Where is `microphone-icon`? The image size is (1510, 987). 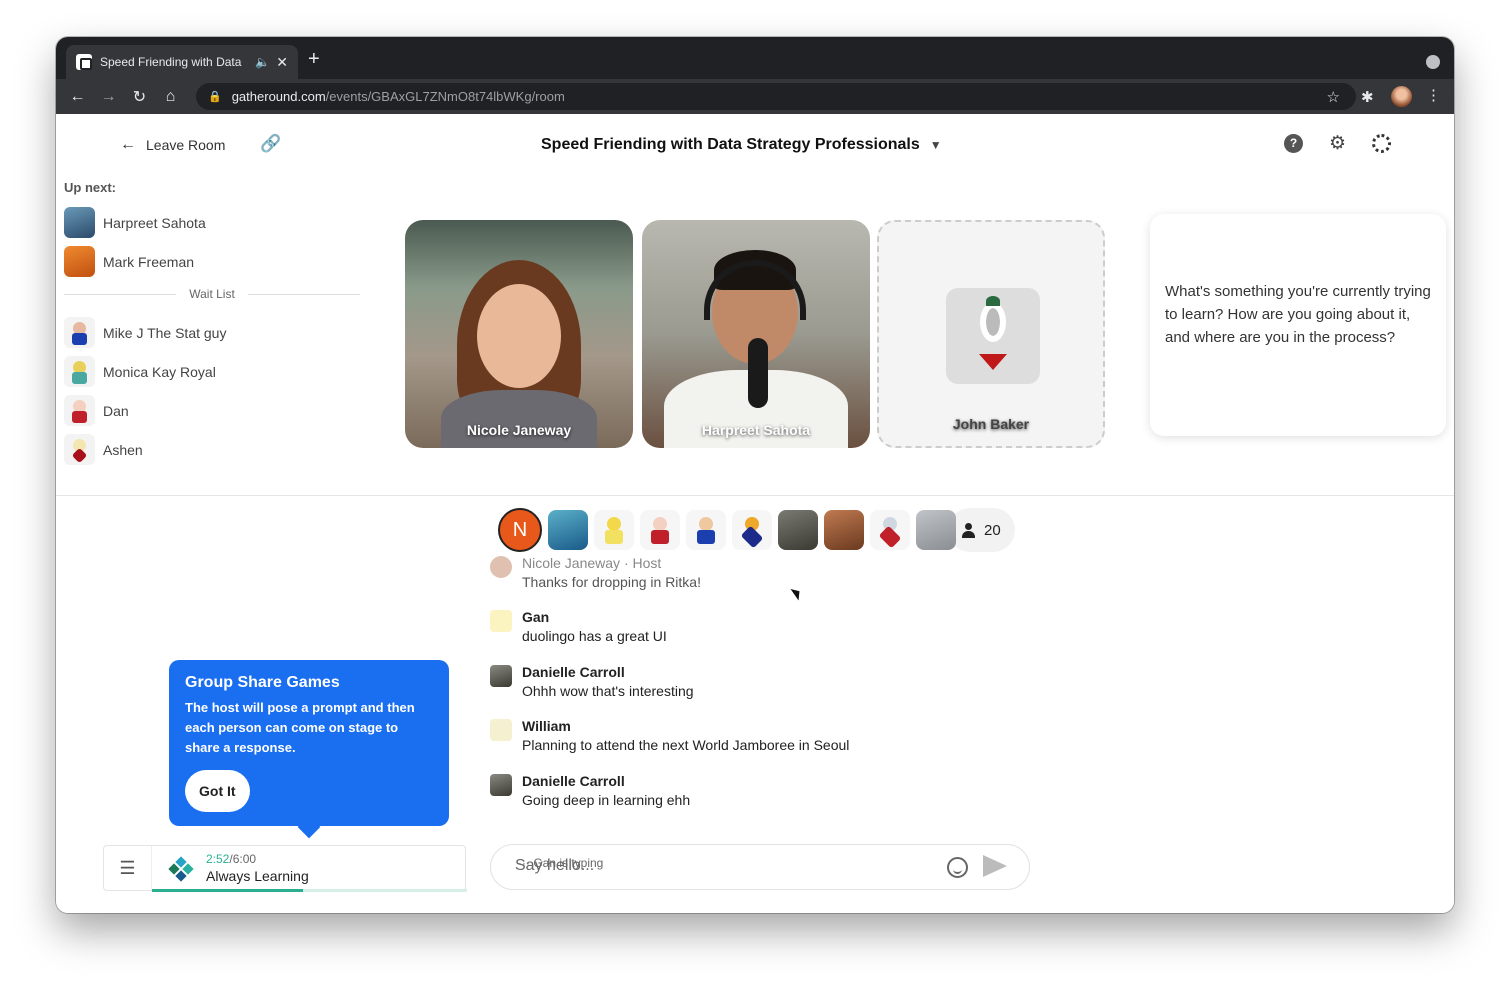 microphone-icon is located at coordinates (758, 373).